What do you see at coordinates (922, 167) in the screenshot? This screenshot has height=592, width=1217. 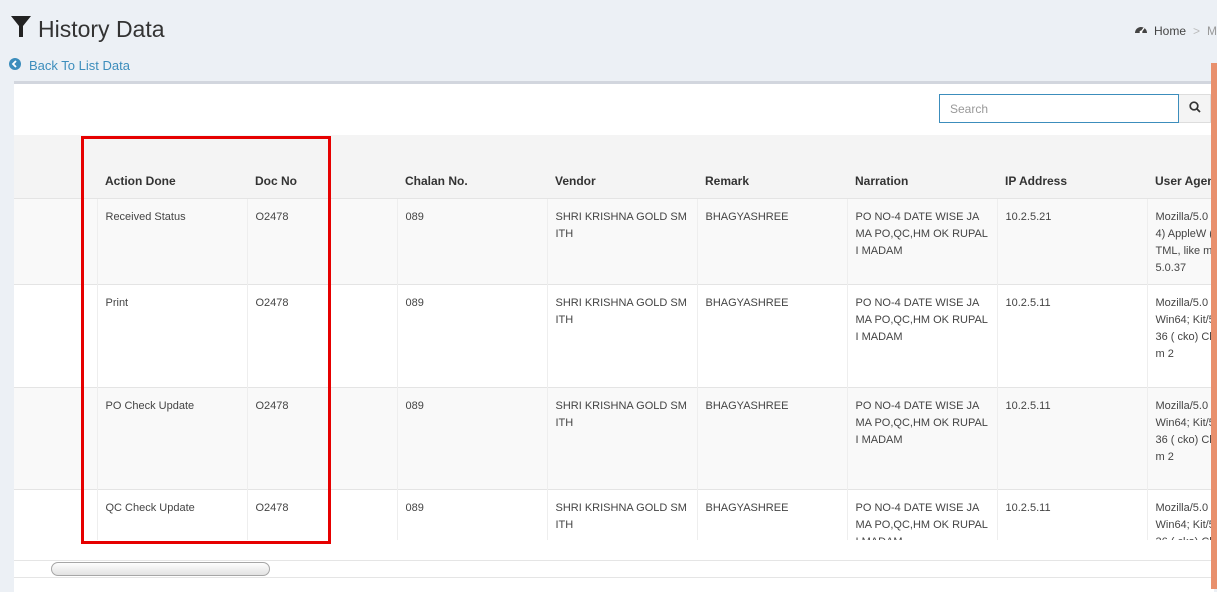 I see `column-header-narration: Narration` at bounding box center [922, 167].